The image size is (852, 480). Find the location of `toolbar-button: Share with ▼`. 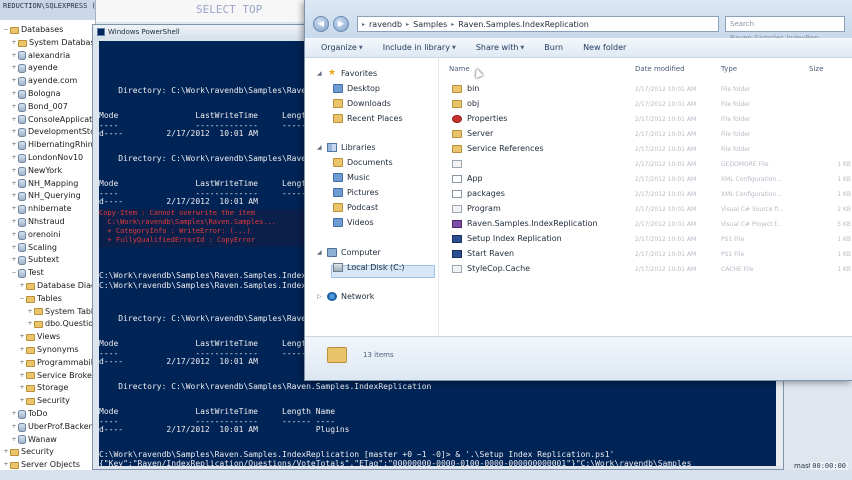

toolbar-button: Share with ▼ is located at coordinates (500, 47).